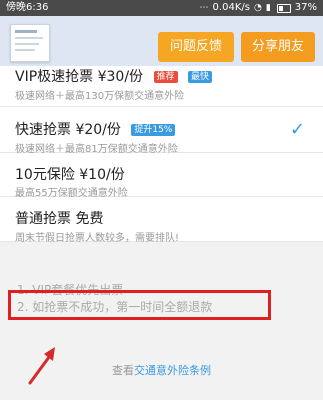 The height and width of the screenshot is (400, 323). What do you see at coordinates (278, 47) in the screenshot?
I see `share-button: 分享朋友` at bounding box center [278, 47].